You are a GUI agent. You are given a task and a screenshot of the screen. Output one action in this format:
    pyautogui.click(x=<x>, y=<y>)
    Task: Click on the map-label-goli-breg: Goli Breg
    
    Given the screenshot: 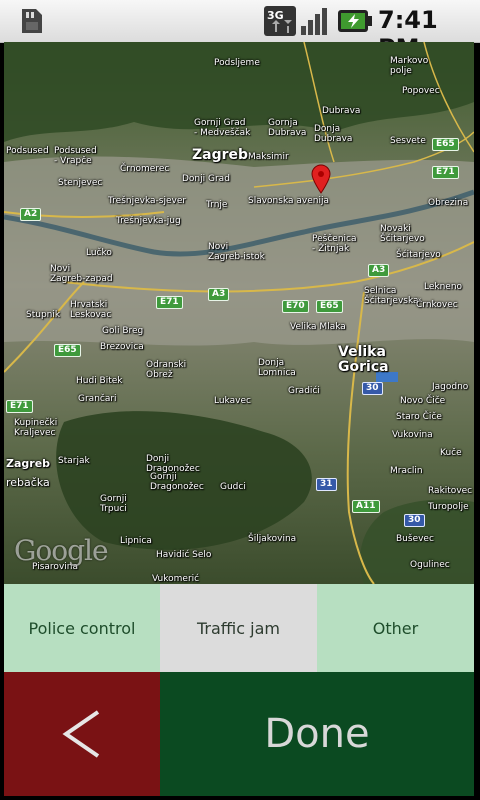 What is the action you would take?
    pyautogui.click(x=123, y=331)
    